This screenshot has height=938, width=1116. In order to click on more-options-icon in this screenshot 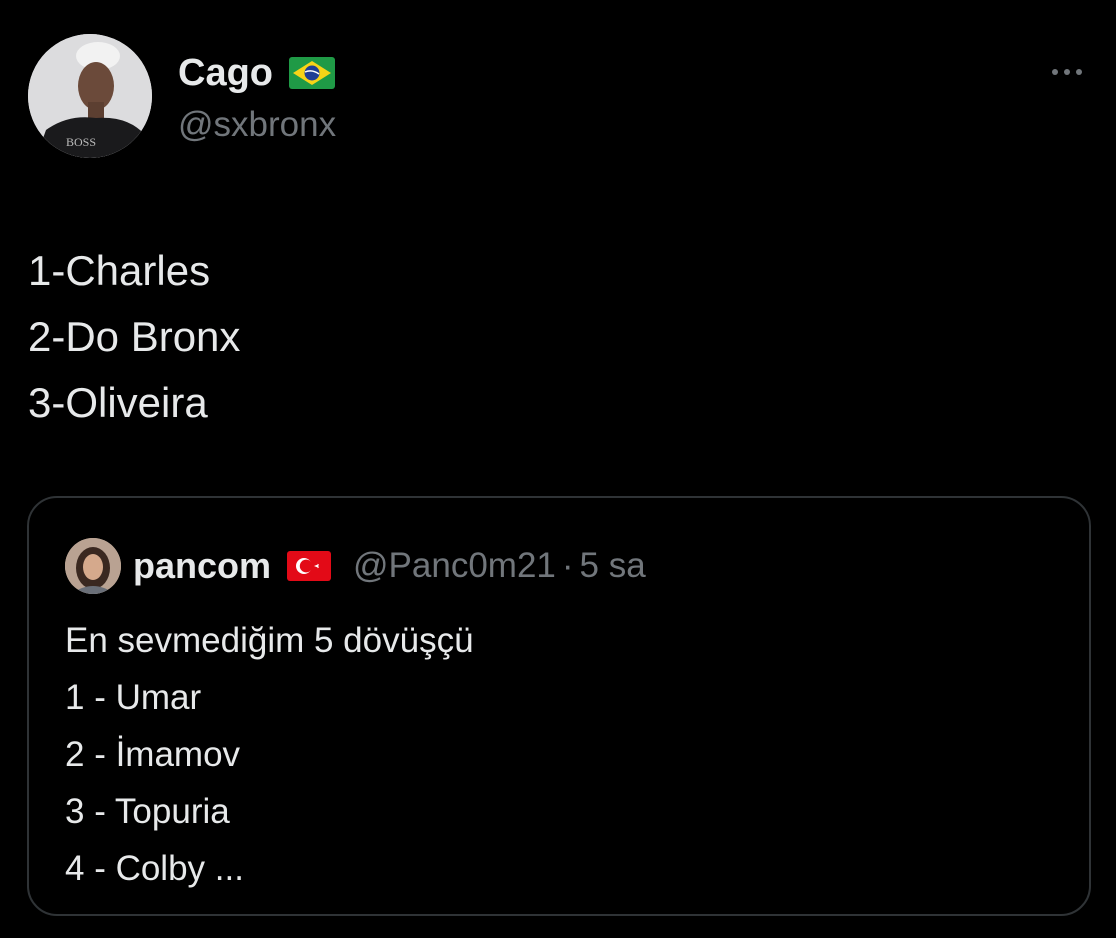, I will do `click(1067, 72)`.